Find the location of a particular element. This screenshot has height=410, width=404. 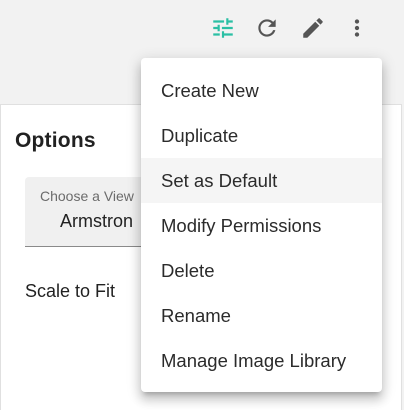

menu-item-set-as-default: Set as Default is located at coordinates (261, 180).